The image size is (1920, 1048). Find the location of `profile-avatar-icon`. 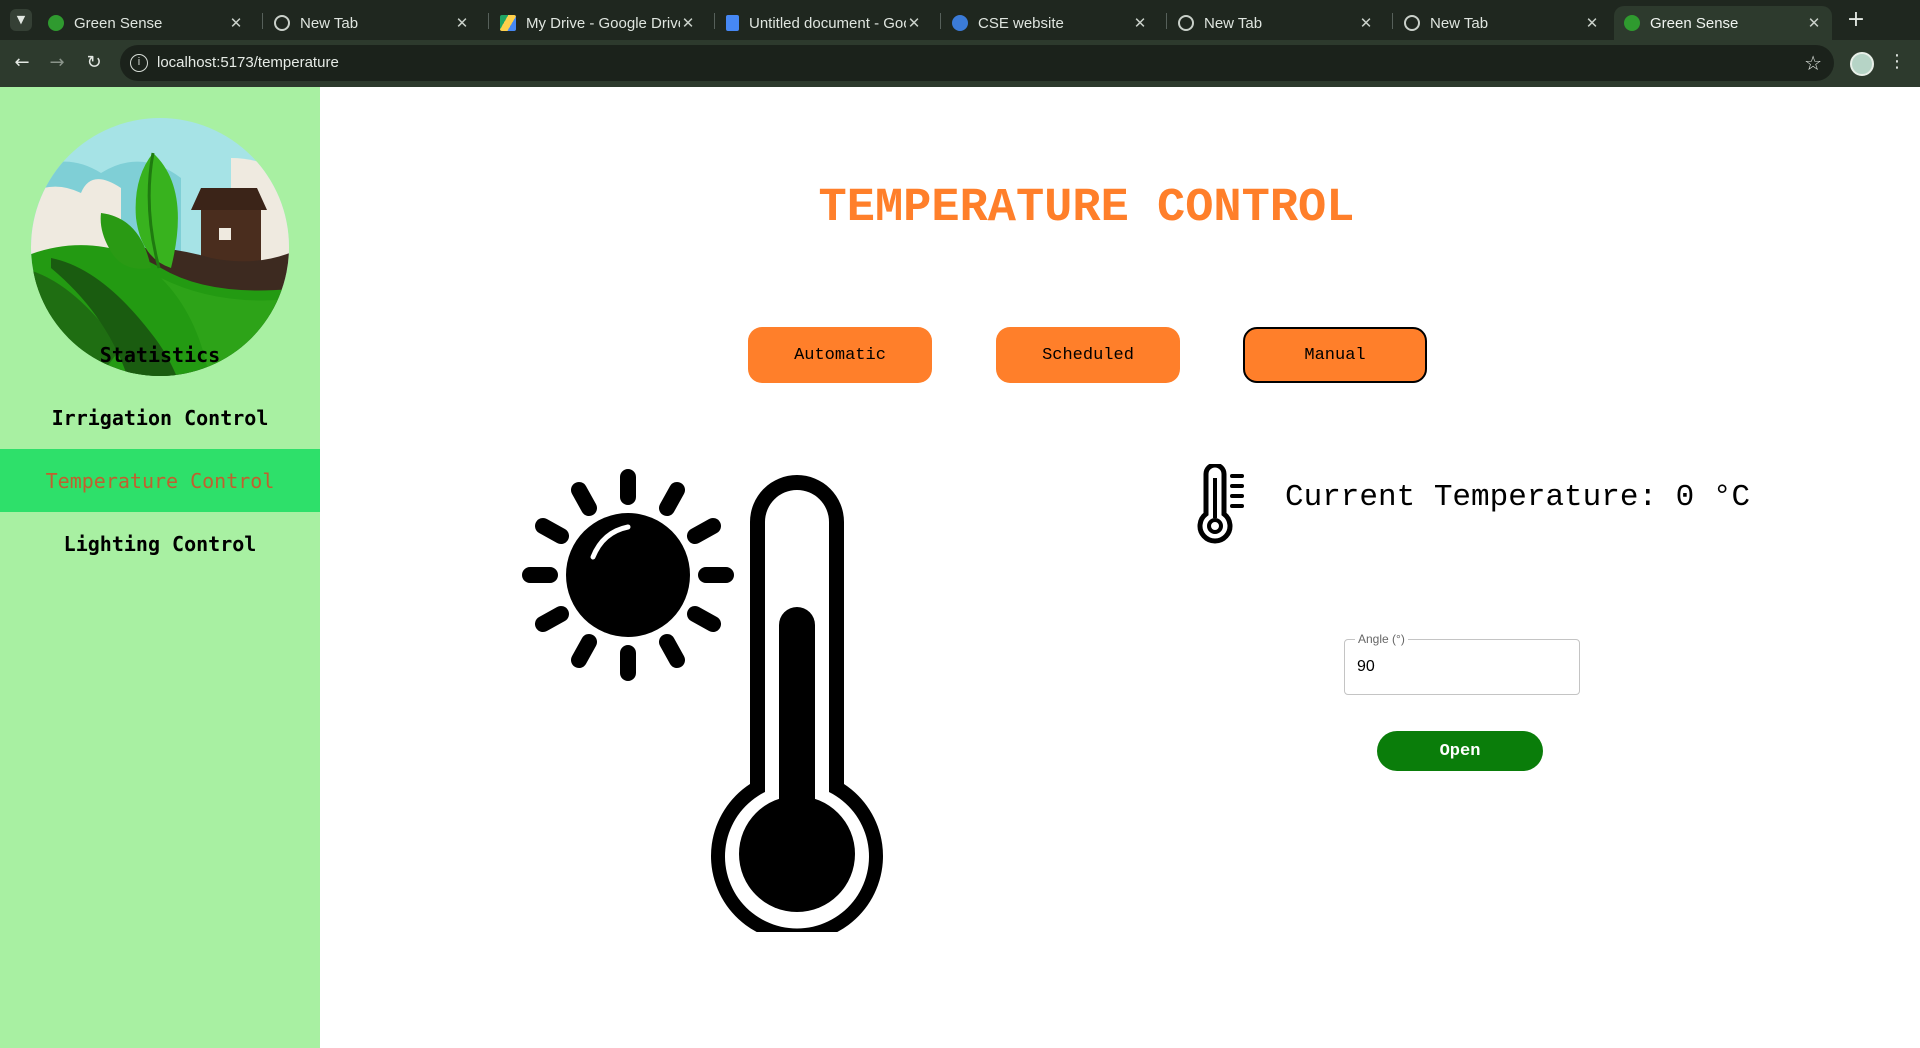

profile-avatar-icon is located at coordinates (1862, 64).